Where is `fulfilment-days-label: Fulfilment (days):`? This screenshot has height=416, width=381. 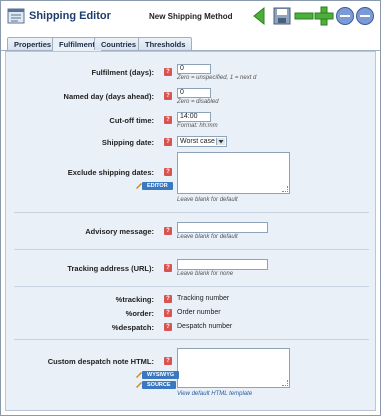
fulfilment-days-label: Fulfilment (days): is located at coordinates (122, 72).